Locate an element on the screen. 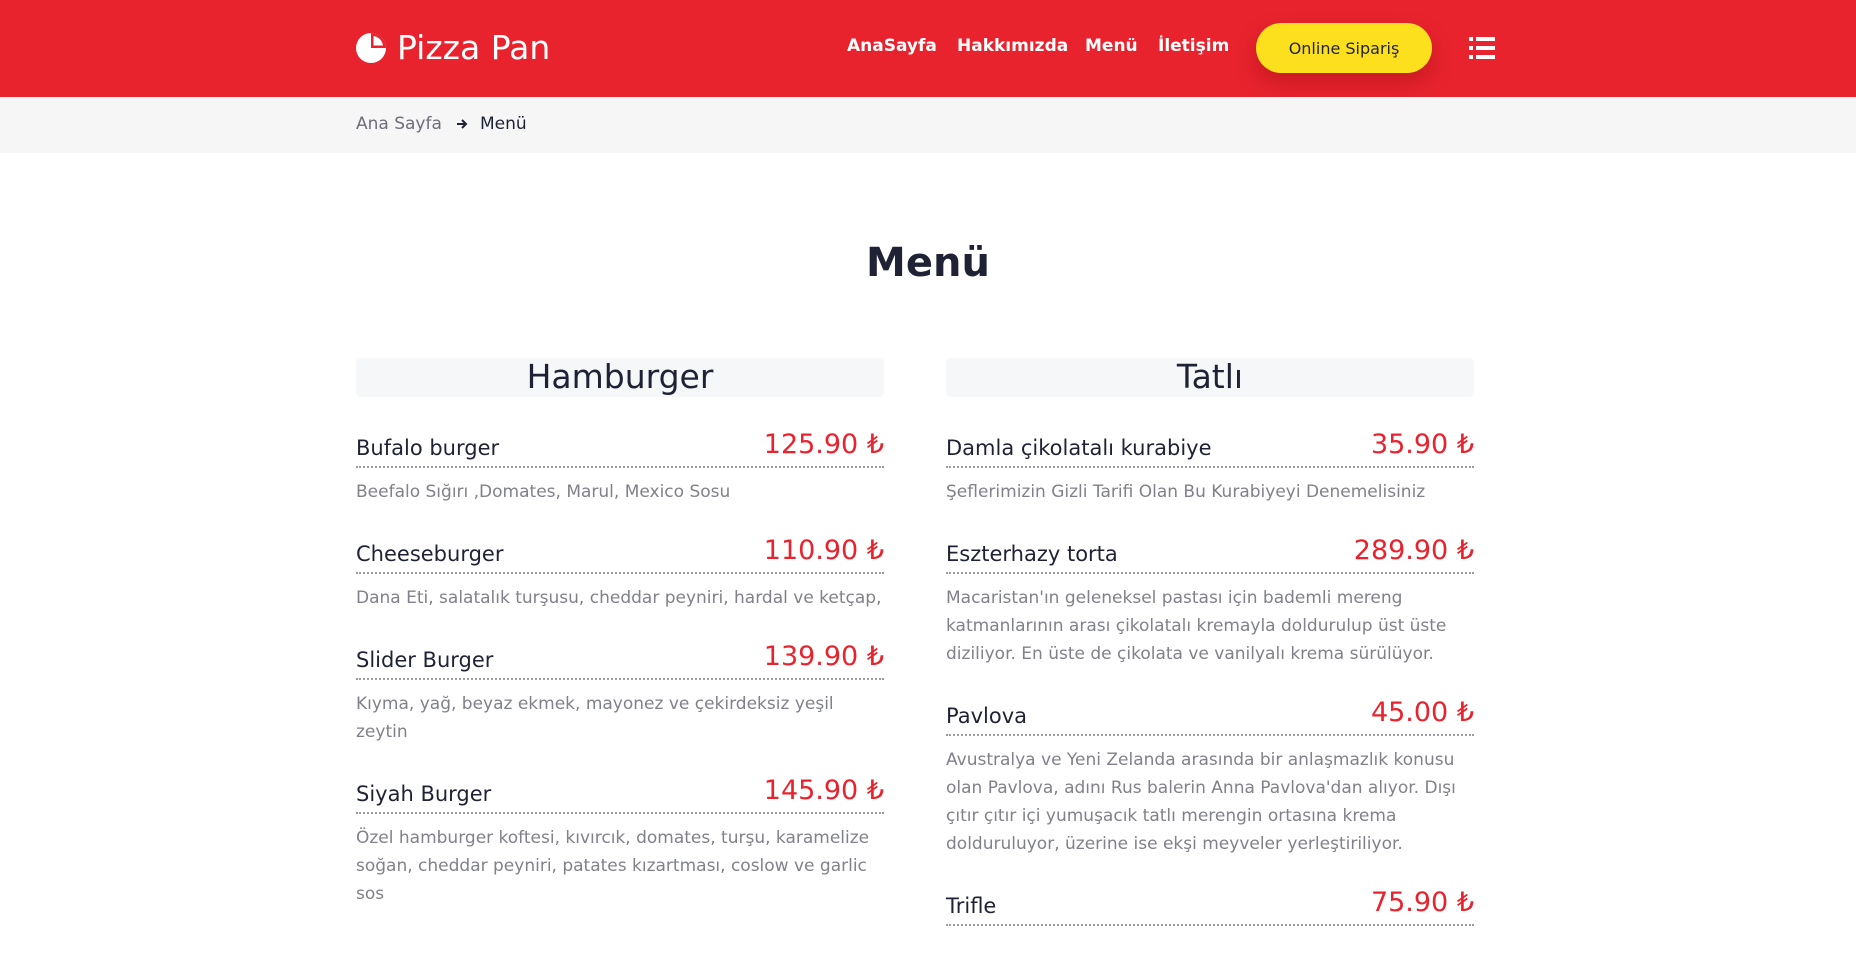 The width and height of the screenshot is (1856, 958). item-price: 289.90 ₺ is located at coordinates (1413, 550).